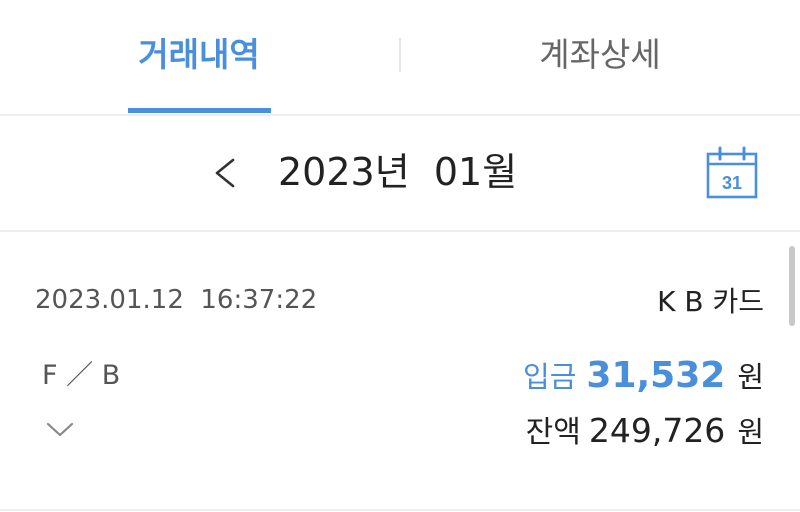 This screenshot has height=512, width=800. I want to click on chevron-down-icon, so click(60, 429).